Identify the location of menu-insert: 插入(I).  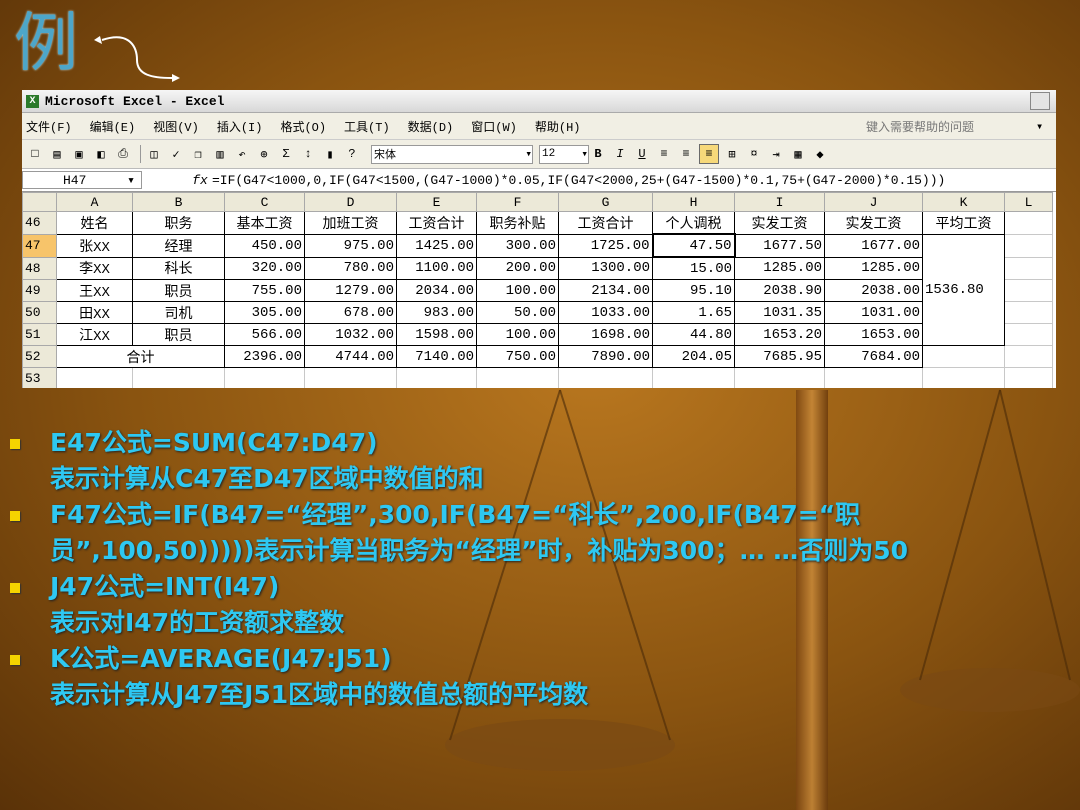
(240, 126).